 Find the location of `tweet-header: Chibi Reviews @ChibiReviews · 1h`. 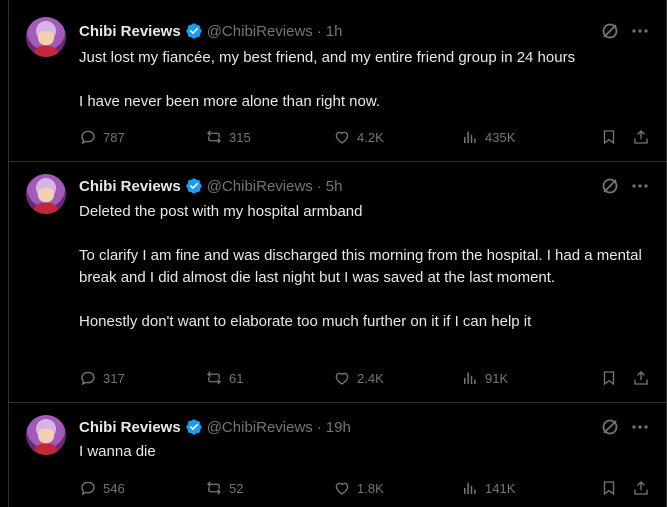

tweet-header: Chibi Reviews @ChibiReviews · 1h is located at coordinates (364, 31).